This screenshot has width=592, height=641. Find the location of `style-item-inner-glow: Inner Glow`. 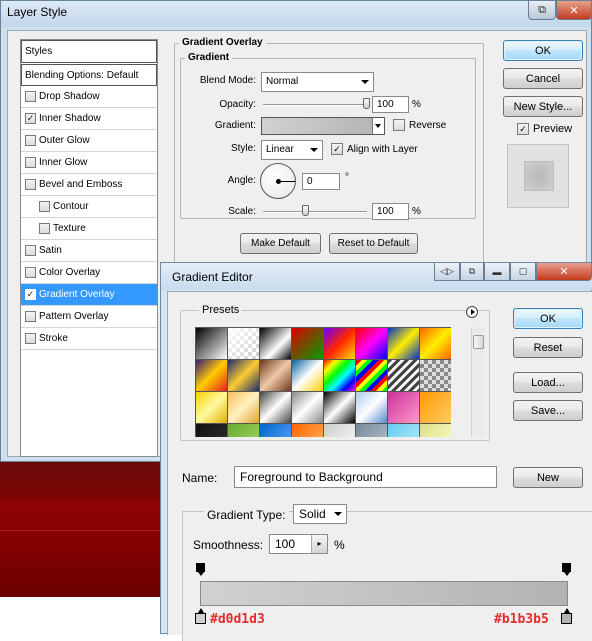

style-item-inner-glow: Inner Glow is located at coordinates (89, 163).